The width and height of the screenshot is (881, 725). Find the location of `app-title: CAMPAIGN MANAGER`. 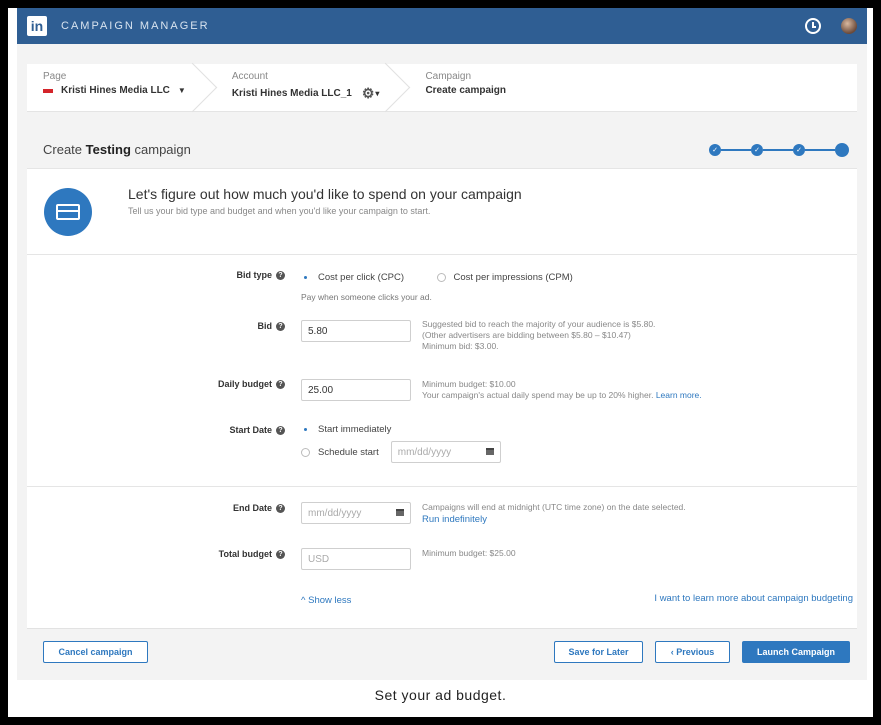

app-title: CAMPAIGN MANAGER is located at coordinates (135, 26).